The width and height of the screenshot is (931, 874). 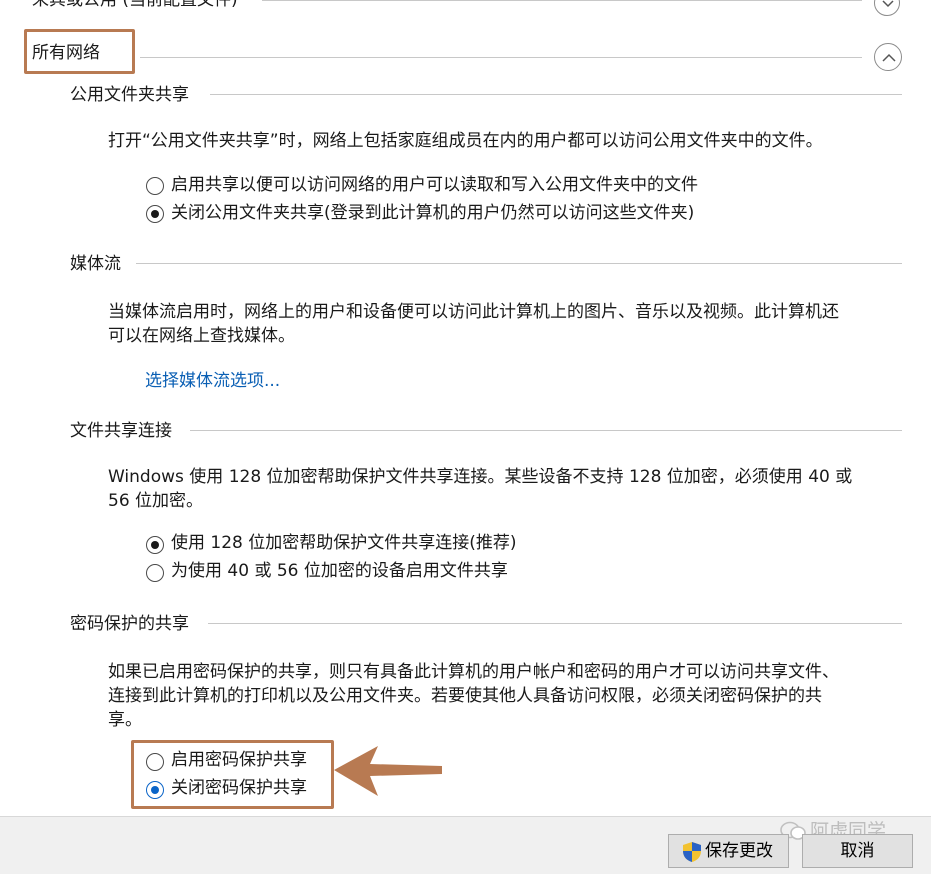 I want to click on password-description-line3: 享。, so click(x=125, y=720).